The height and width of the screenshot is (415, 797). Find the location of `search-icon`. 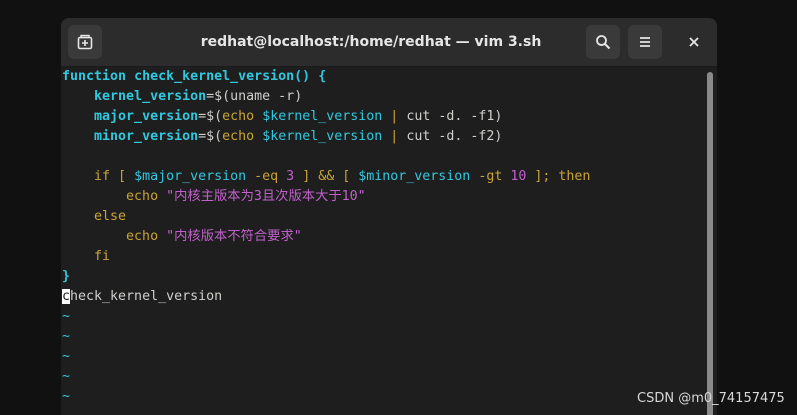

search-icon is located at coordinates (603, 42).